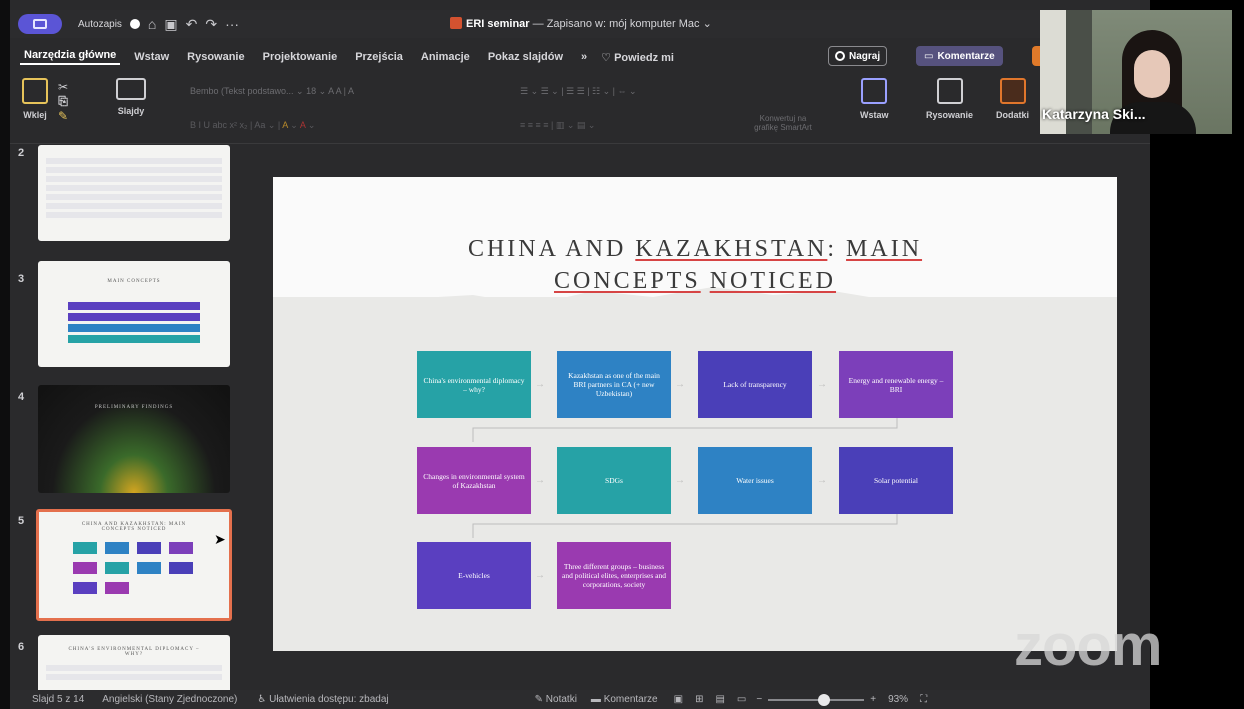 This screenshot has width=1244, height=709. What do you see at coordinates (525, 57) in the screenshot?
I see `tab-slideshow: Pokaz slajdów` at bounding box center [525, 57].